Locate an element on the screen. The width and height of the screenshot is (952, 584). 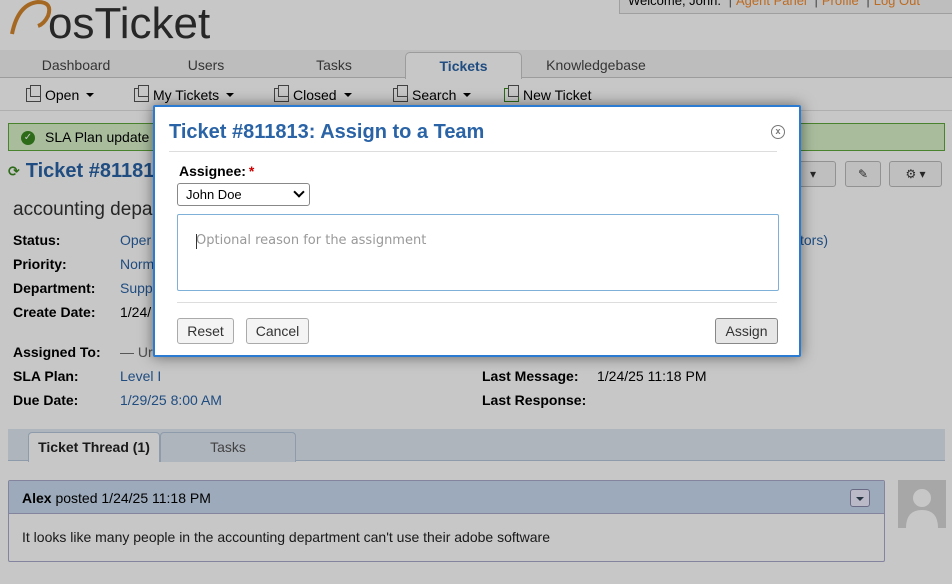
close-icon: x is located at coordinates (778, 132).